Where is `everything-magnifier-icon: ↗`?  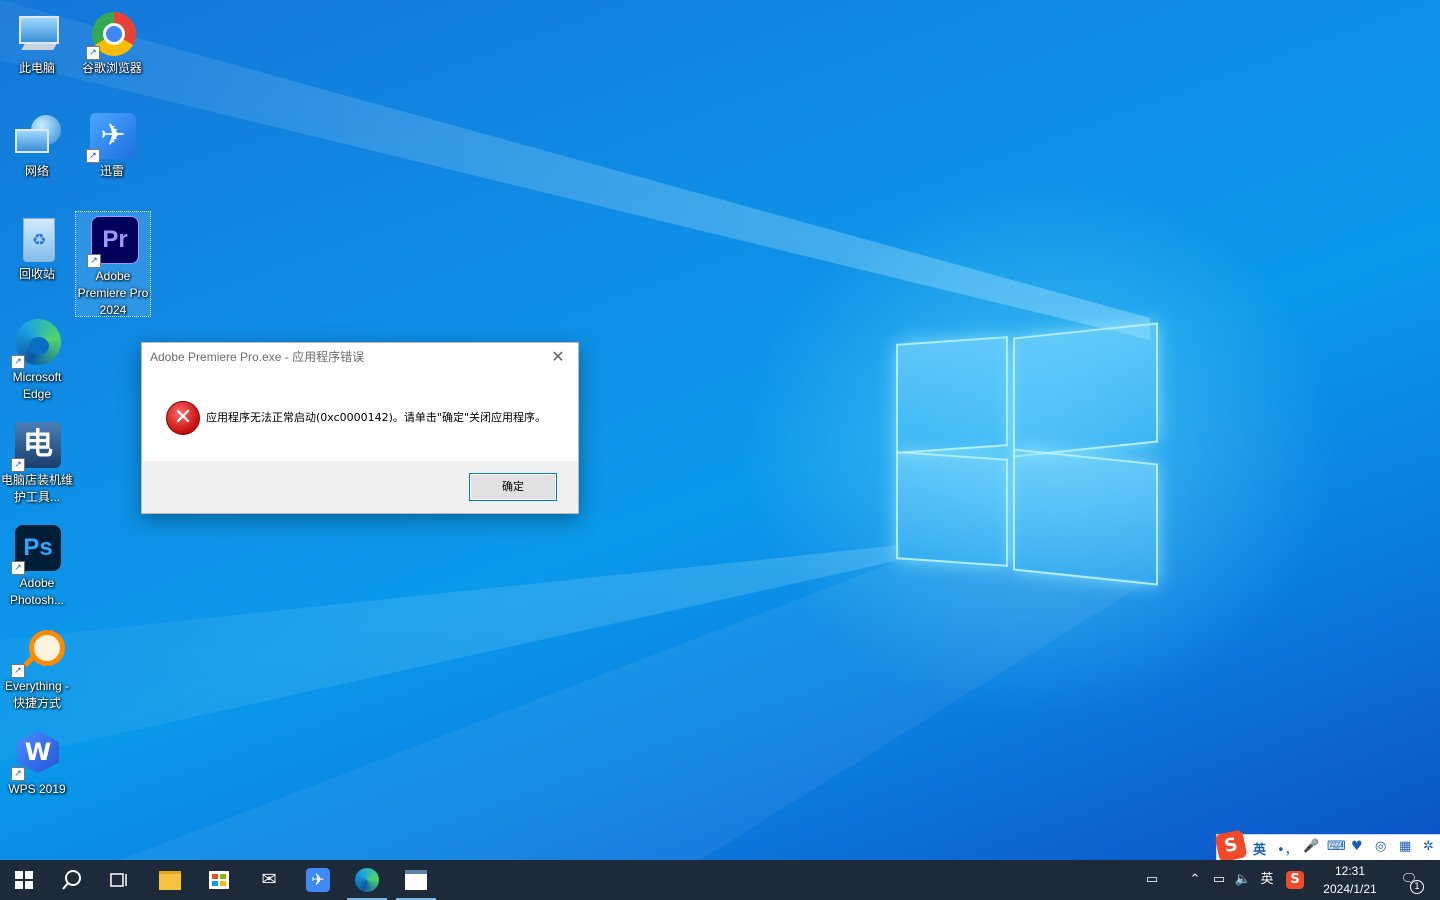
everything-magnifier-icon: ↗ is located at coordinates (38, 653).